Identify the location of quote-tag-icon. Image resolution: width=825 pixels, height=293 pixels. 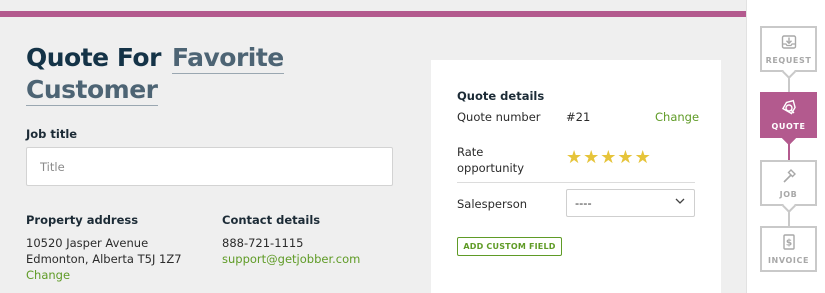
(788, 107).